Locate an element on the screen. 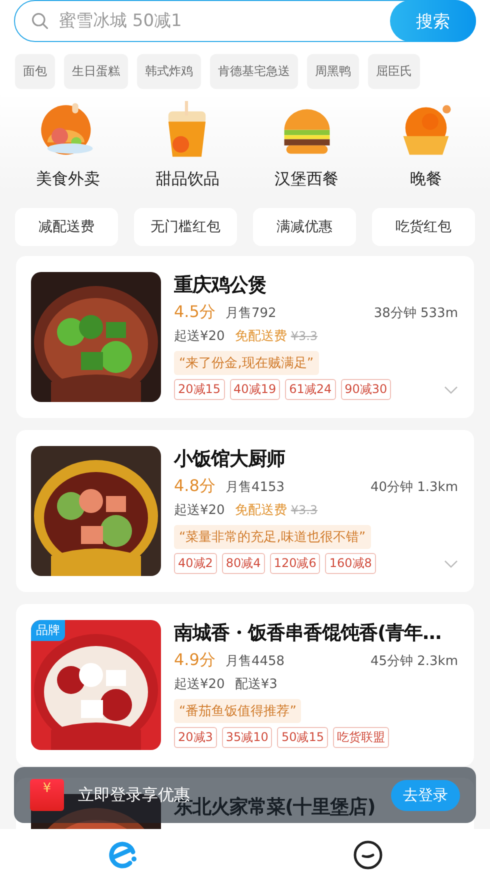  category-label: 甜品饮品 is located at coordinates (187, 179).